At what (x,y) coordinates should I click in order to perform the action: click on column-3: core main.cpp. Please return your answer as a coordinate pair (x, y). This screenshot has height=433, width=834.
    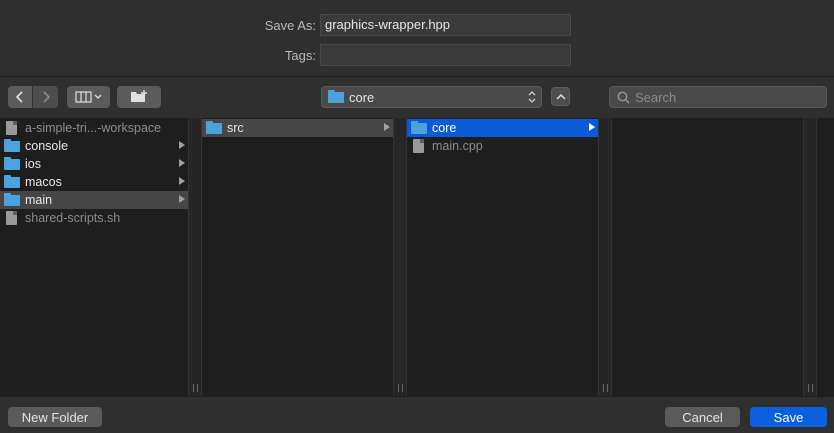
    Looking at the image, I should click on (502, 257).